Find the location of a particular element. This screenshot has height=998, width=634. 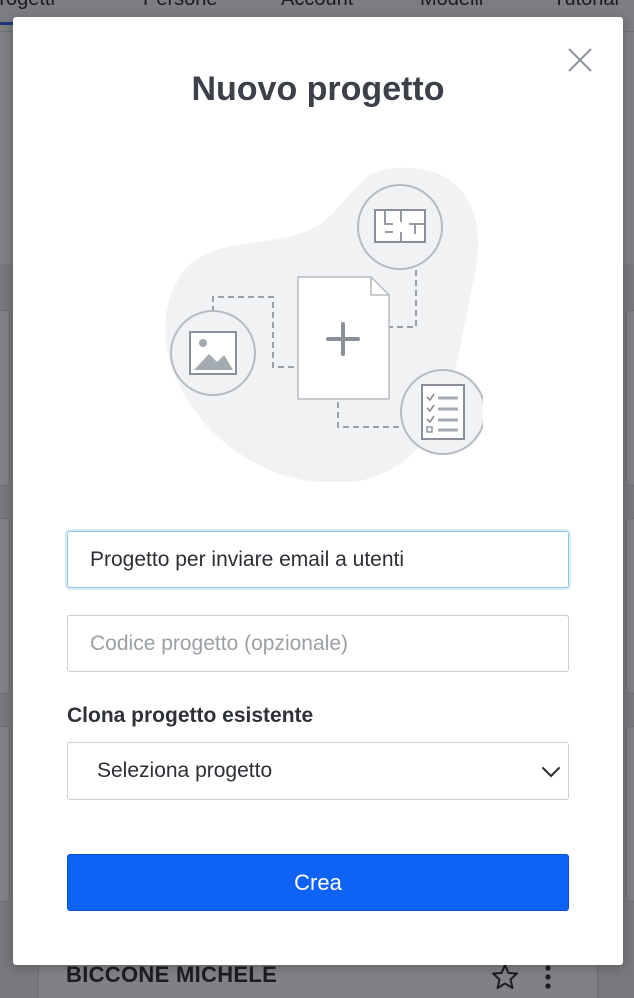

nav-tab-persone: Persone is located at coordinates (180, 5).